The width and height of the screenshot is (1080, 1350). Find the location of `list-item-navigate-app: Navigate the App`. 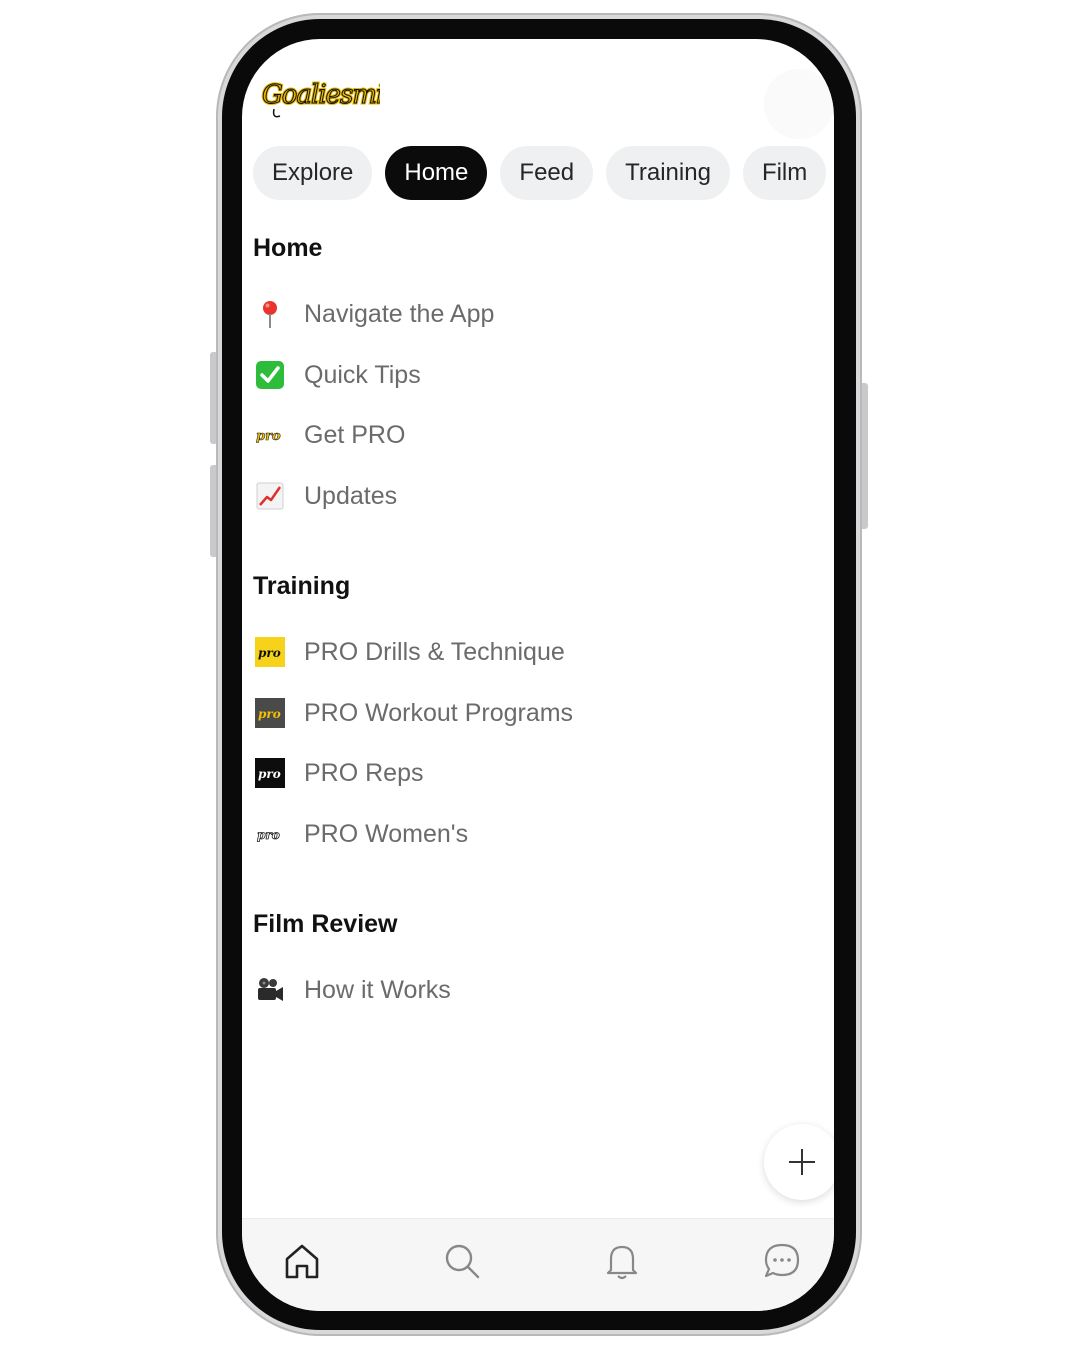

list-item-navigate-app: Navigate the App is located at coordinates (374, 314).